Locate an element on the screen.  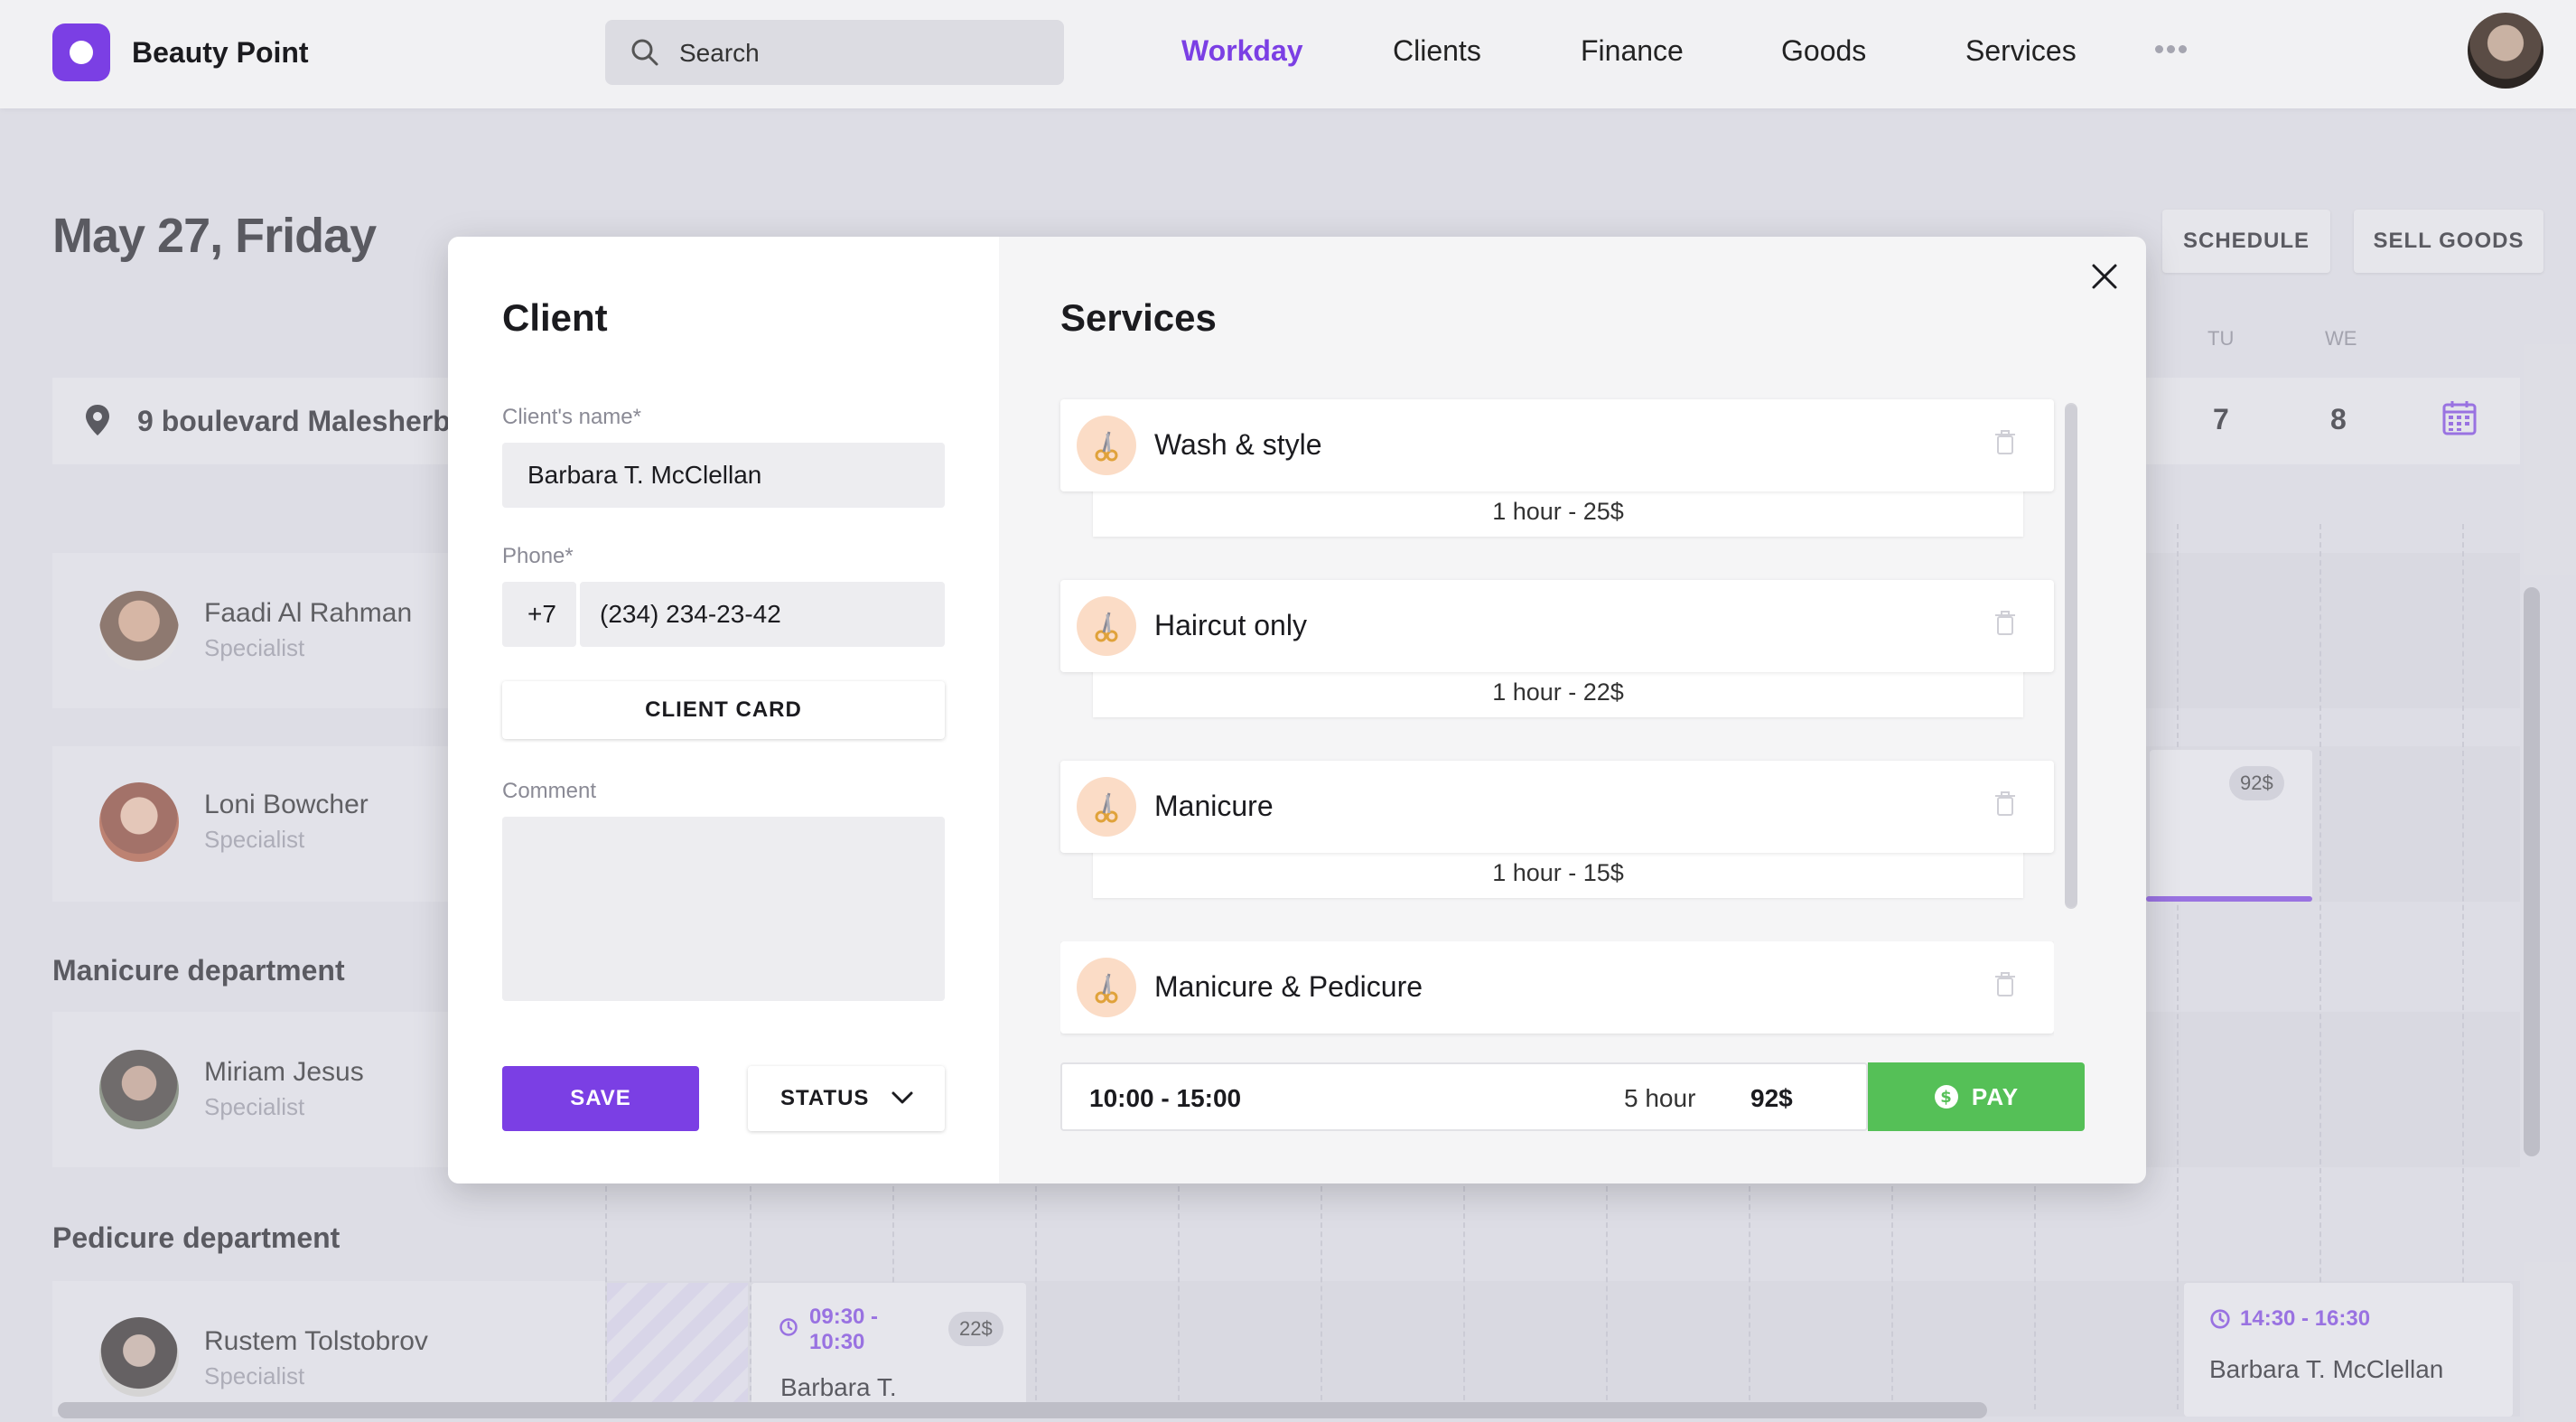
phone-code-field: +7 is located at coordinates (539, 614).